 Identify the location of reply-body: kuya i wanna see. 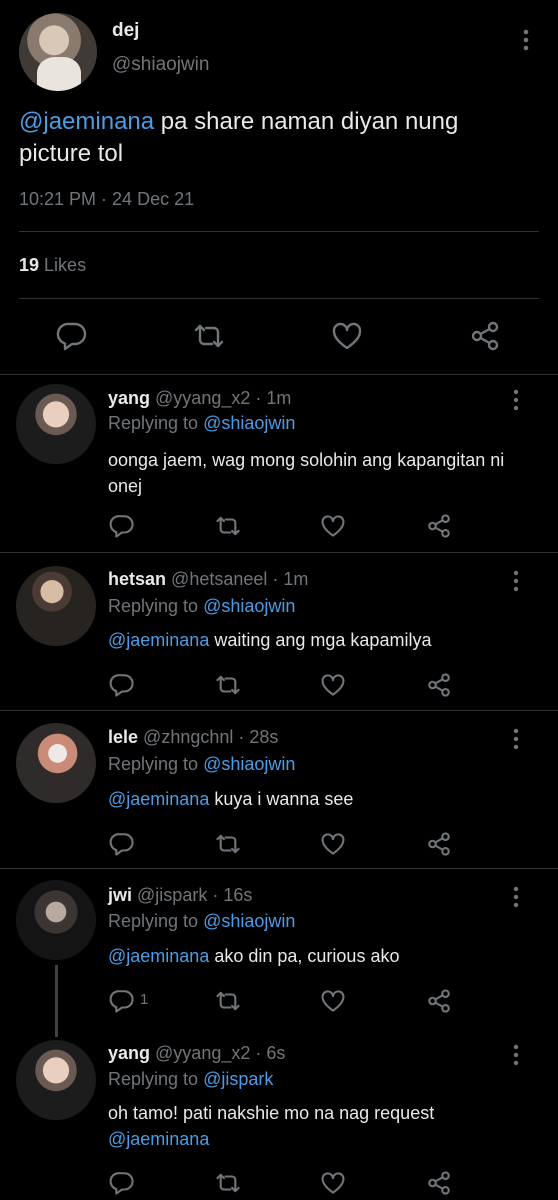
(281, 799).